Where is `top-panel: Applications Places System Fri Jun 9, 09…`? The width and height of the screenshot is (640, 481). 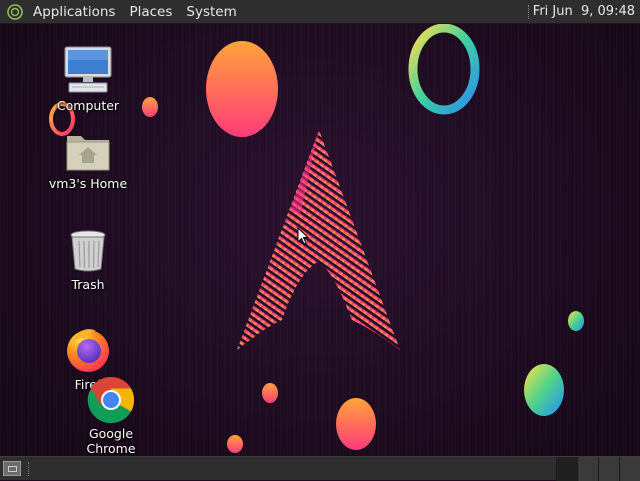
top-panel: Applications Places System Fri Jun 9, 09… is located at coordinates (320, 12).